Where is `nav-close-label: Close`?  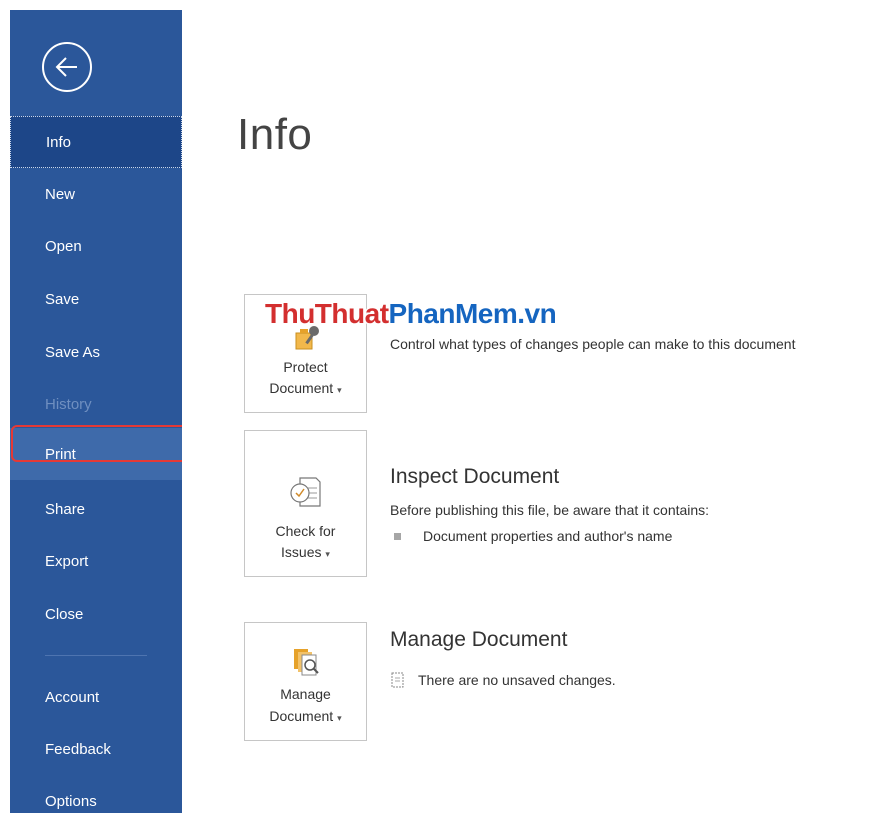
nav-close-label: Close is located at coordinates (64, 614).